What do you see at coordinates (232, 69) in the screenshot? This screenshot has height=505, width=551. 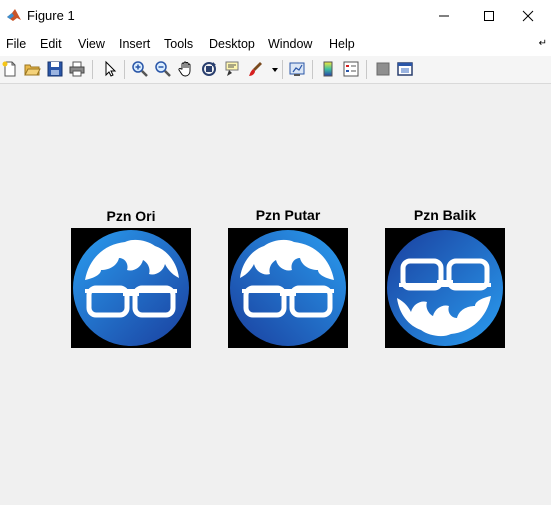 I see `data-cursor-icon` at bounding box center [232, 69].